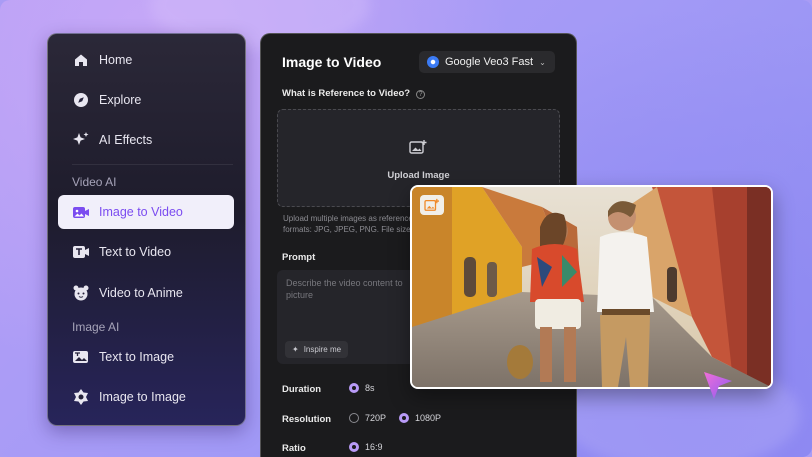 This screenshot has width=812, height=457. I want to click on prompt-label: Prompt, so click(299, 257).